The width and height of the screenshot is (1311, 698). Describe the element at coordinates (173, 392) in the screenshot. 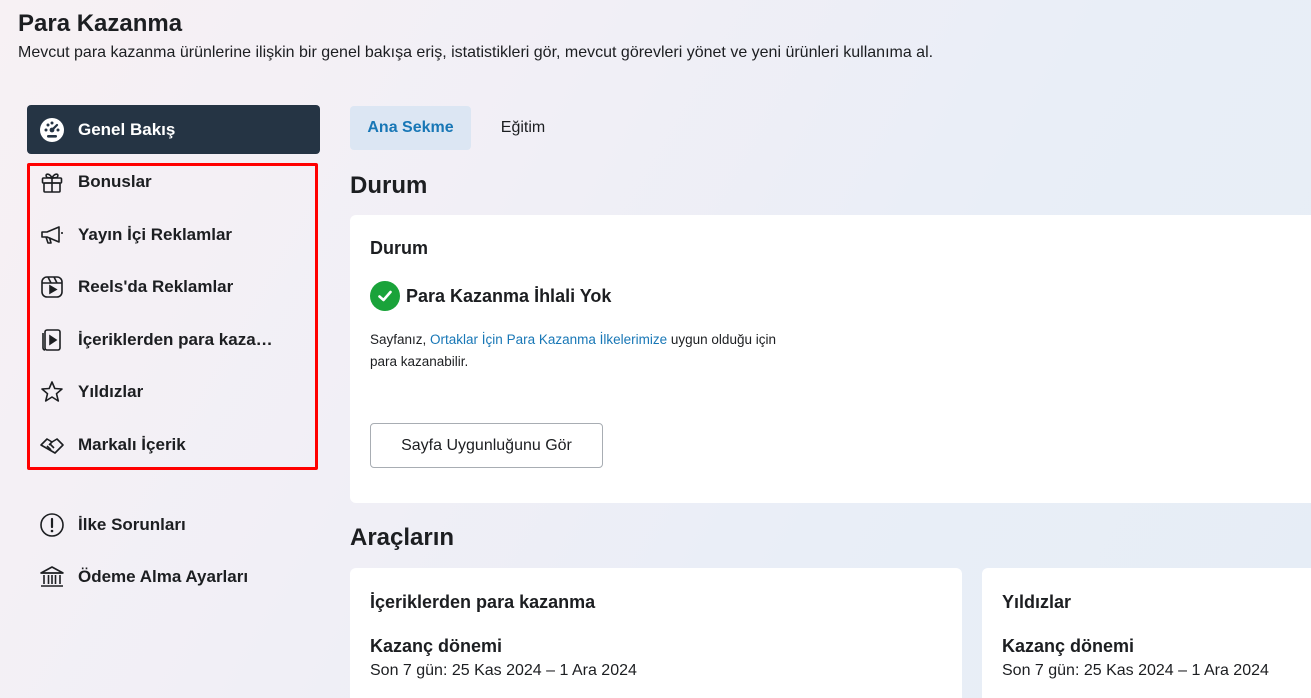

I see `sidebar-item-stars: Yıldızlar` at that location.